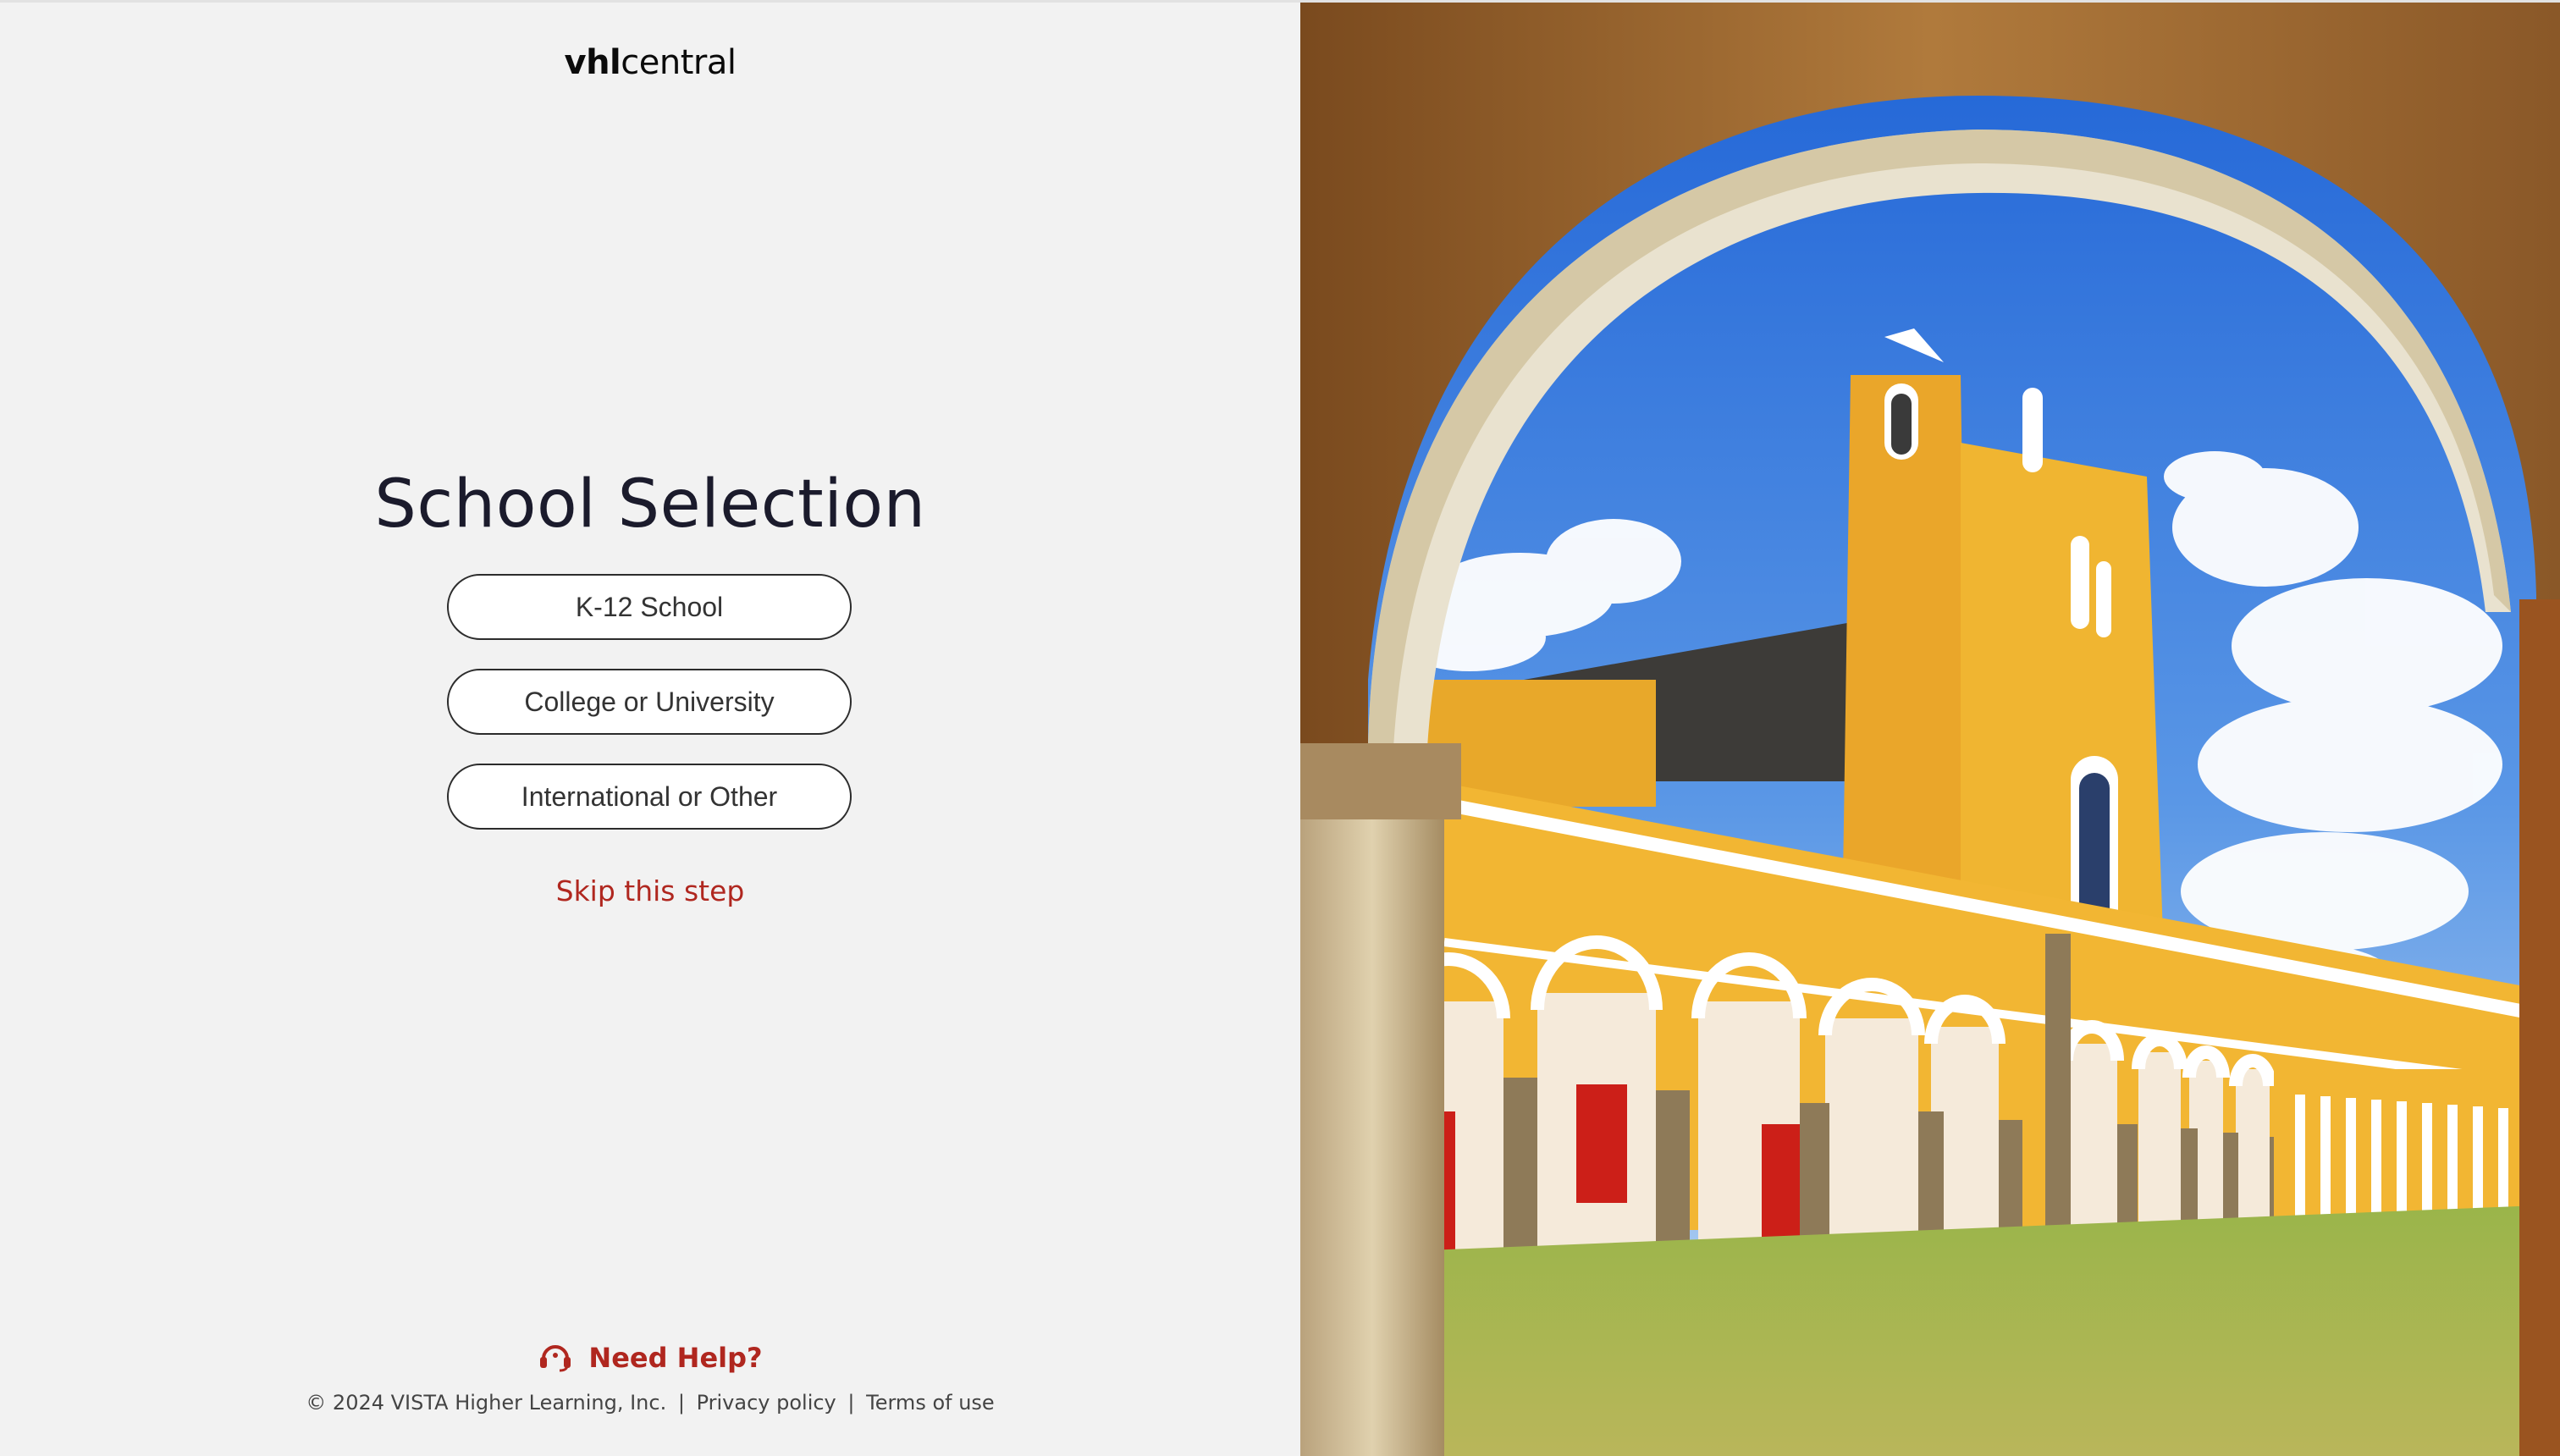 This screenshot has height=1456, width=2560. I want to click on need-help-link: Need Help?, so click(650, 1357).